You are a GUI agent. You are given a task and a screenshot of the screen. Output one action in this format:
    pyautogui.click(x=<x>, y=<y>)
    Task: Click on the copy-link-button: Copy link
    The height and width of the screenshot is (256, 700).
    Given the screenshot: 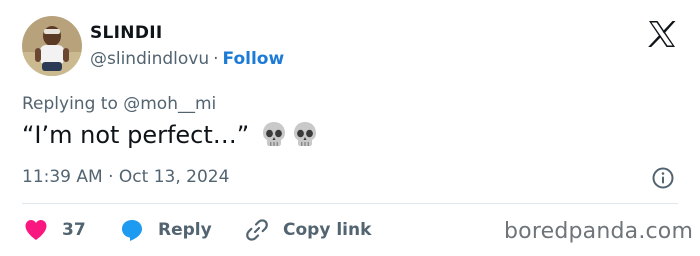 What is the action you would take?
    pyautogui.click(x=308, y=230)
    